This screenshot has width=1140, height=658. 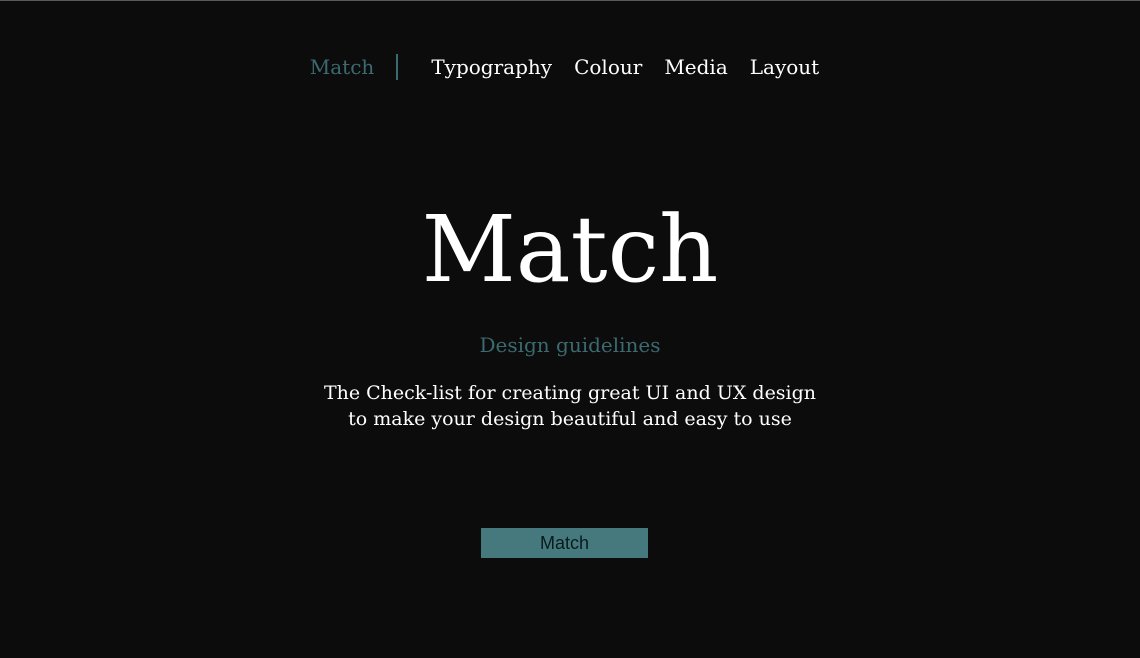 I want to click on nav-link-media: Media, so click(x=695, y=67).